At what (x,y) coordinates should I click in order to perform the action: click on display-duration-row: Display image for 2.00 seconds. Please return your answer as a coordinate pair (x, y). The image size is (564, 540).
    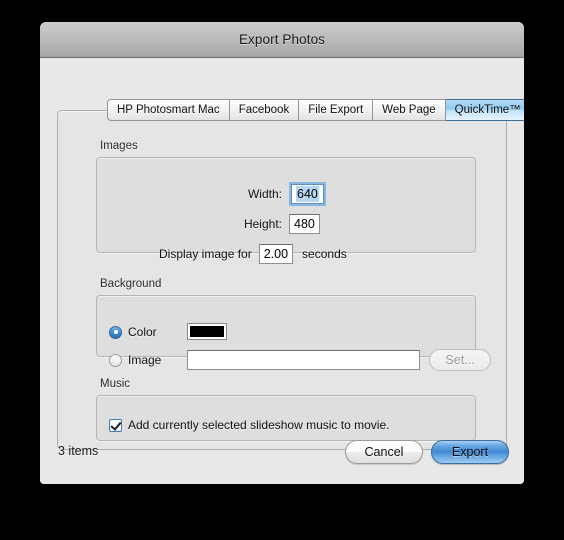
    Looking at the image, I should click on (253, 254).